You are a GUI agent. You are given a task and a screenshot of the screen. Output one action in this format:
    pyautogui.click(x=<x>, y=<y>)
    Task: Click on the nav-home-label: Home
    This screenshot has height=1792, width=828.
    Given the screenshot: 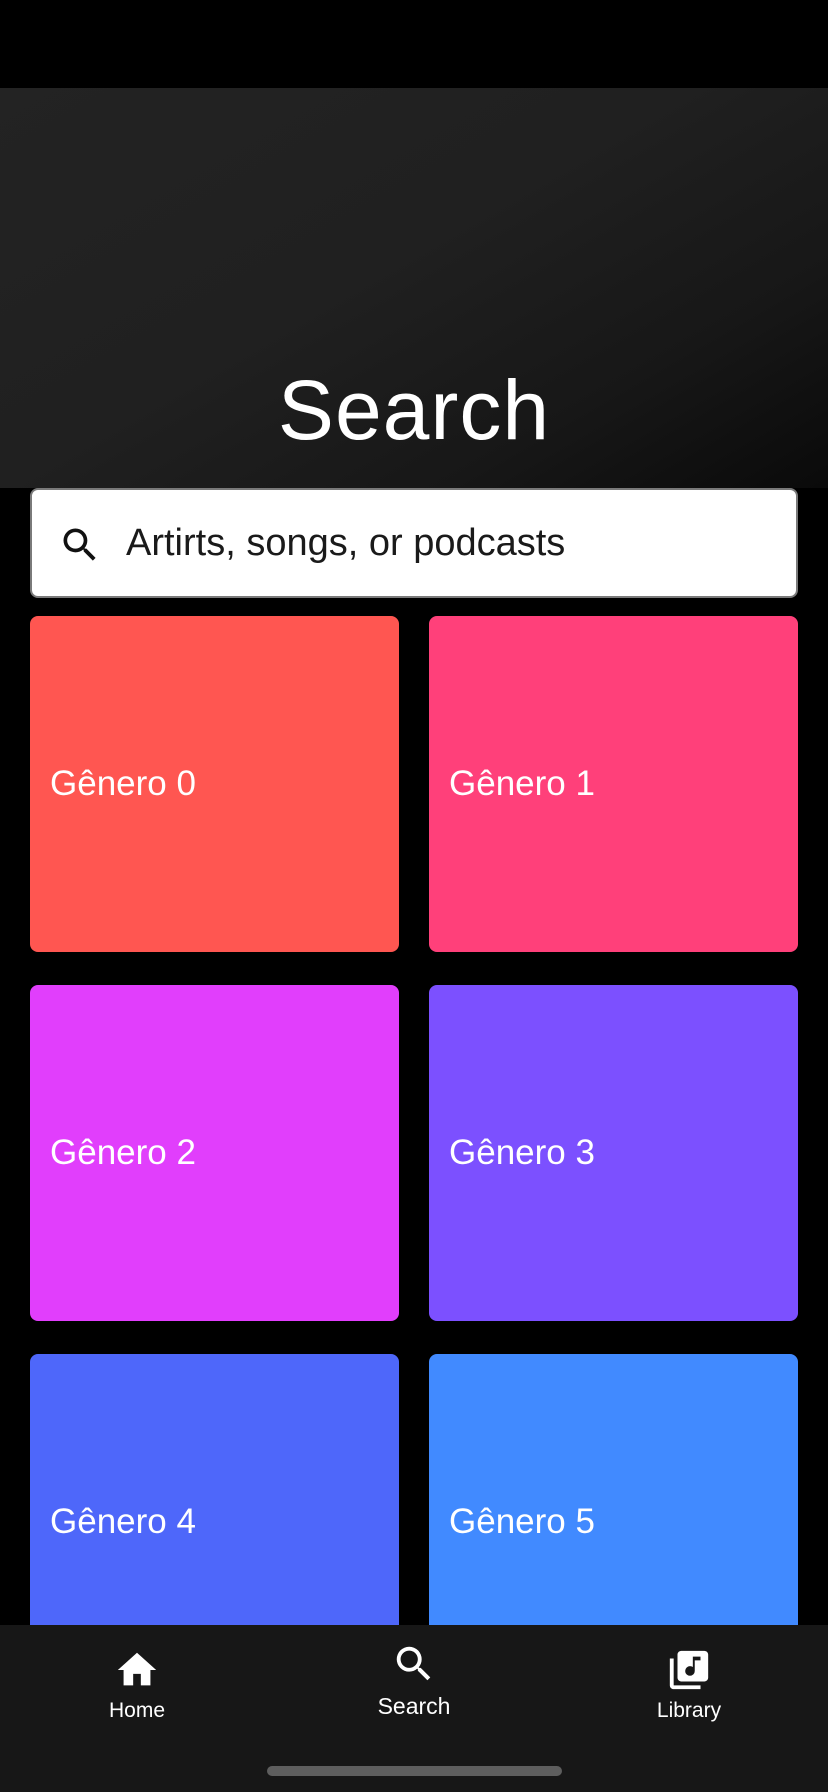 What is the action you would take?
    pyautogui.click(x=137, y=1710)
    